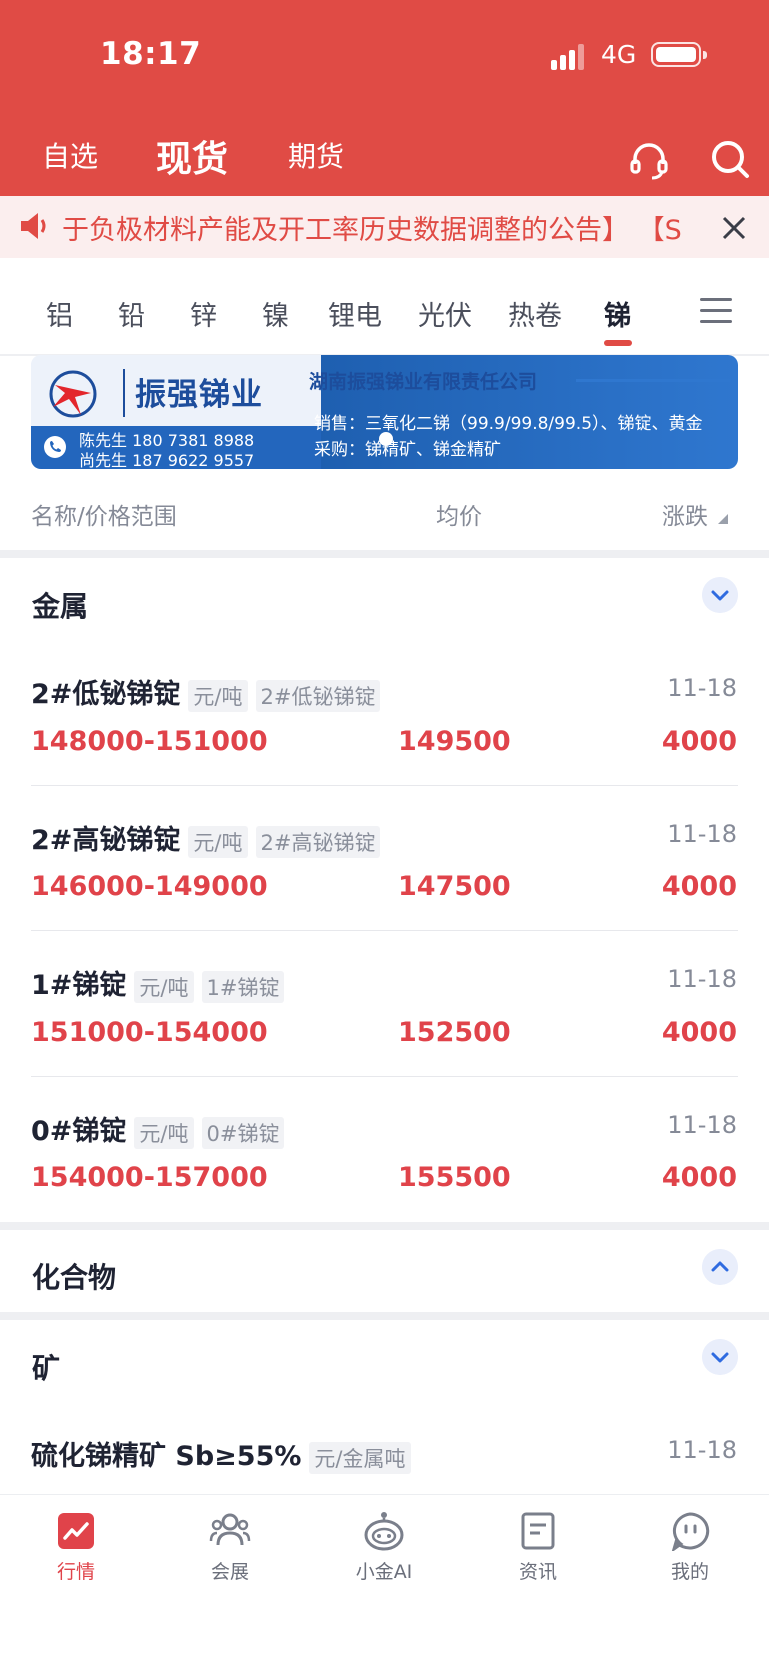 The image size is (769, 1665). What do you see at coordinates (59, 313) in the screenshot?
I see `category-tab: 铝` at bounding box center [59, 313].